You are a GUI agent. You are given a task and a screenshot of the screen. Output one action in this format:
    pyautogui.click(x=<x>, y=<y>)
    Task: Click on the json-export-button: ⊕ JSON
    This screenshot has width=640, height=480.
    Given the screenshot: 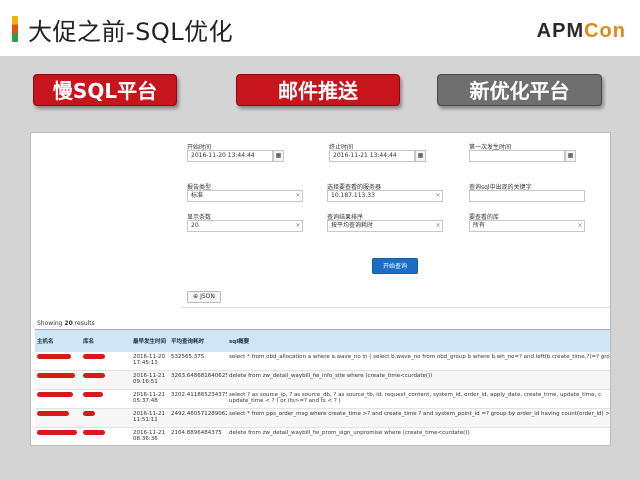 What is the action you would take?
    pyautogui.click(x=204, y=297)
    